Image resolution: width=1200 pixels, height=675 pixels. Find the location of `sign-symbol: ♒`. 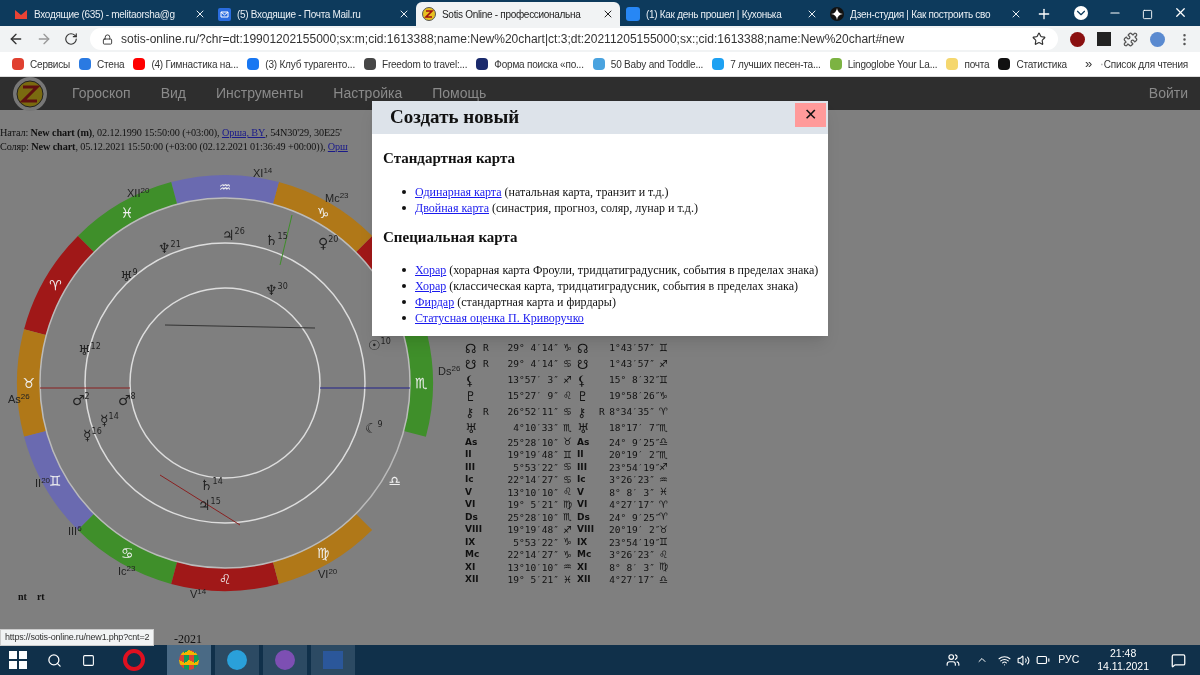

sign-symbol: ♒ is located at coordinates (664, 479).